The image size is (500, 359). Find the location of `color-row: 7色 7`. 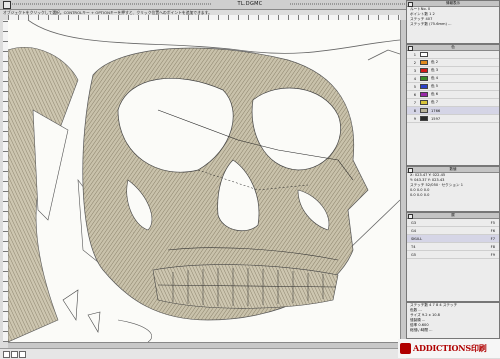

color-row: 7色 7 is located at coordinates (453, 103).